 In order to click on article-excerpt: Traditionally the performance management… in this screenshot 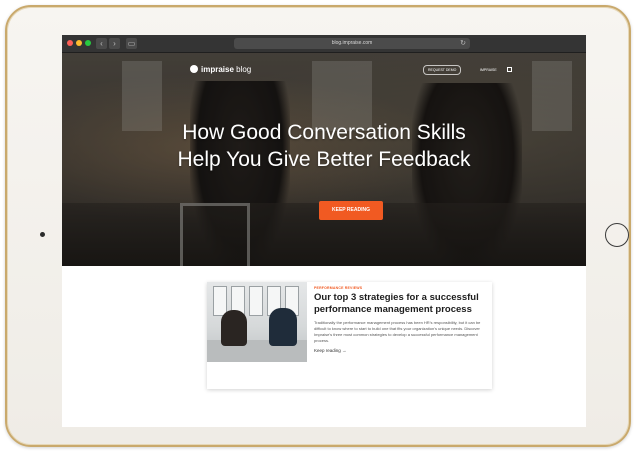, I will do `click(397, 331)`.